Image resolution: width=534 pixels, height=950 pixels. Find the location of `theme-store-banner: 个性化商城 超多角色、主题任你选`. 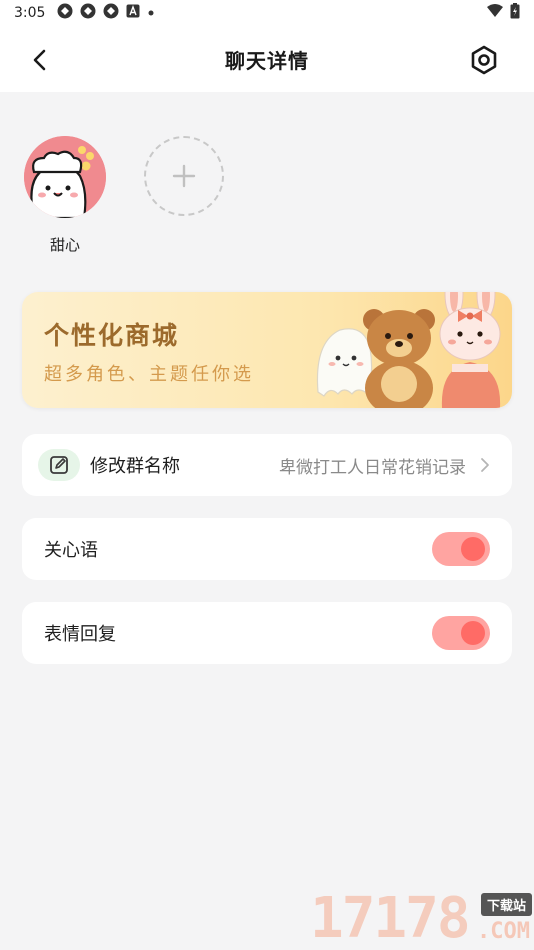

theme-store-banner: 个性化商城 超多角色、主题任你选 is located at coordinates (267, 350).